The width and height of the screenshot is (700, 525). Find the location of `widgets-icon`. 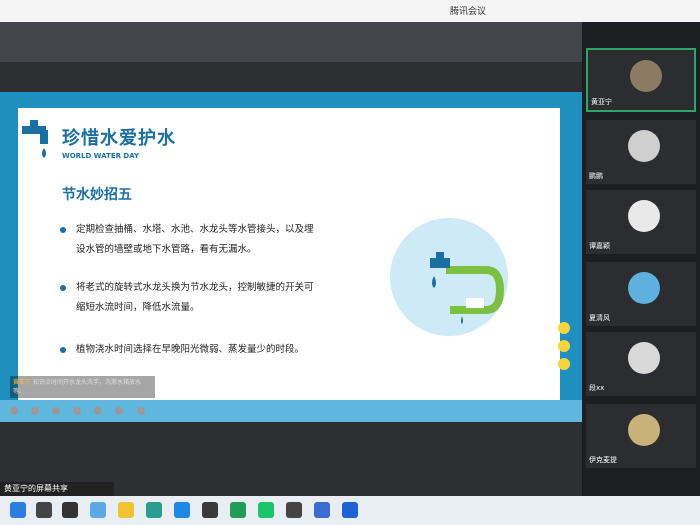

widgets-icon is located at coordinates (98, 510).